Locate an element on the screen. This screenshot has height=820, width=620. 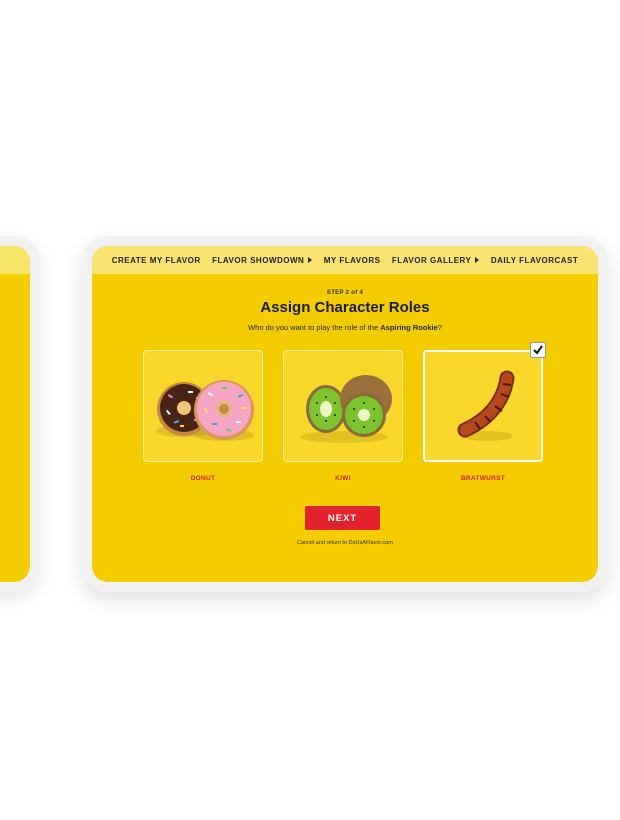
nav-label: MY FLAVORS is located at coordinates (352, 260).